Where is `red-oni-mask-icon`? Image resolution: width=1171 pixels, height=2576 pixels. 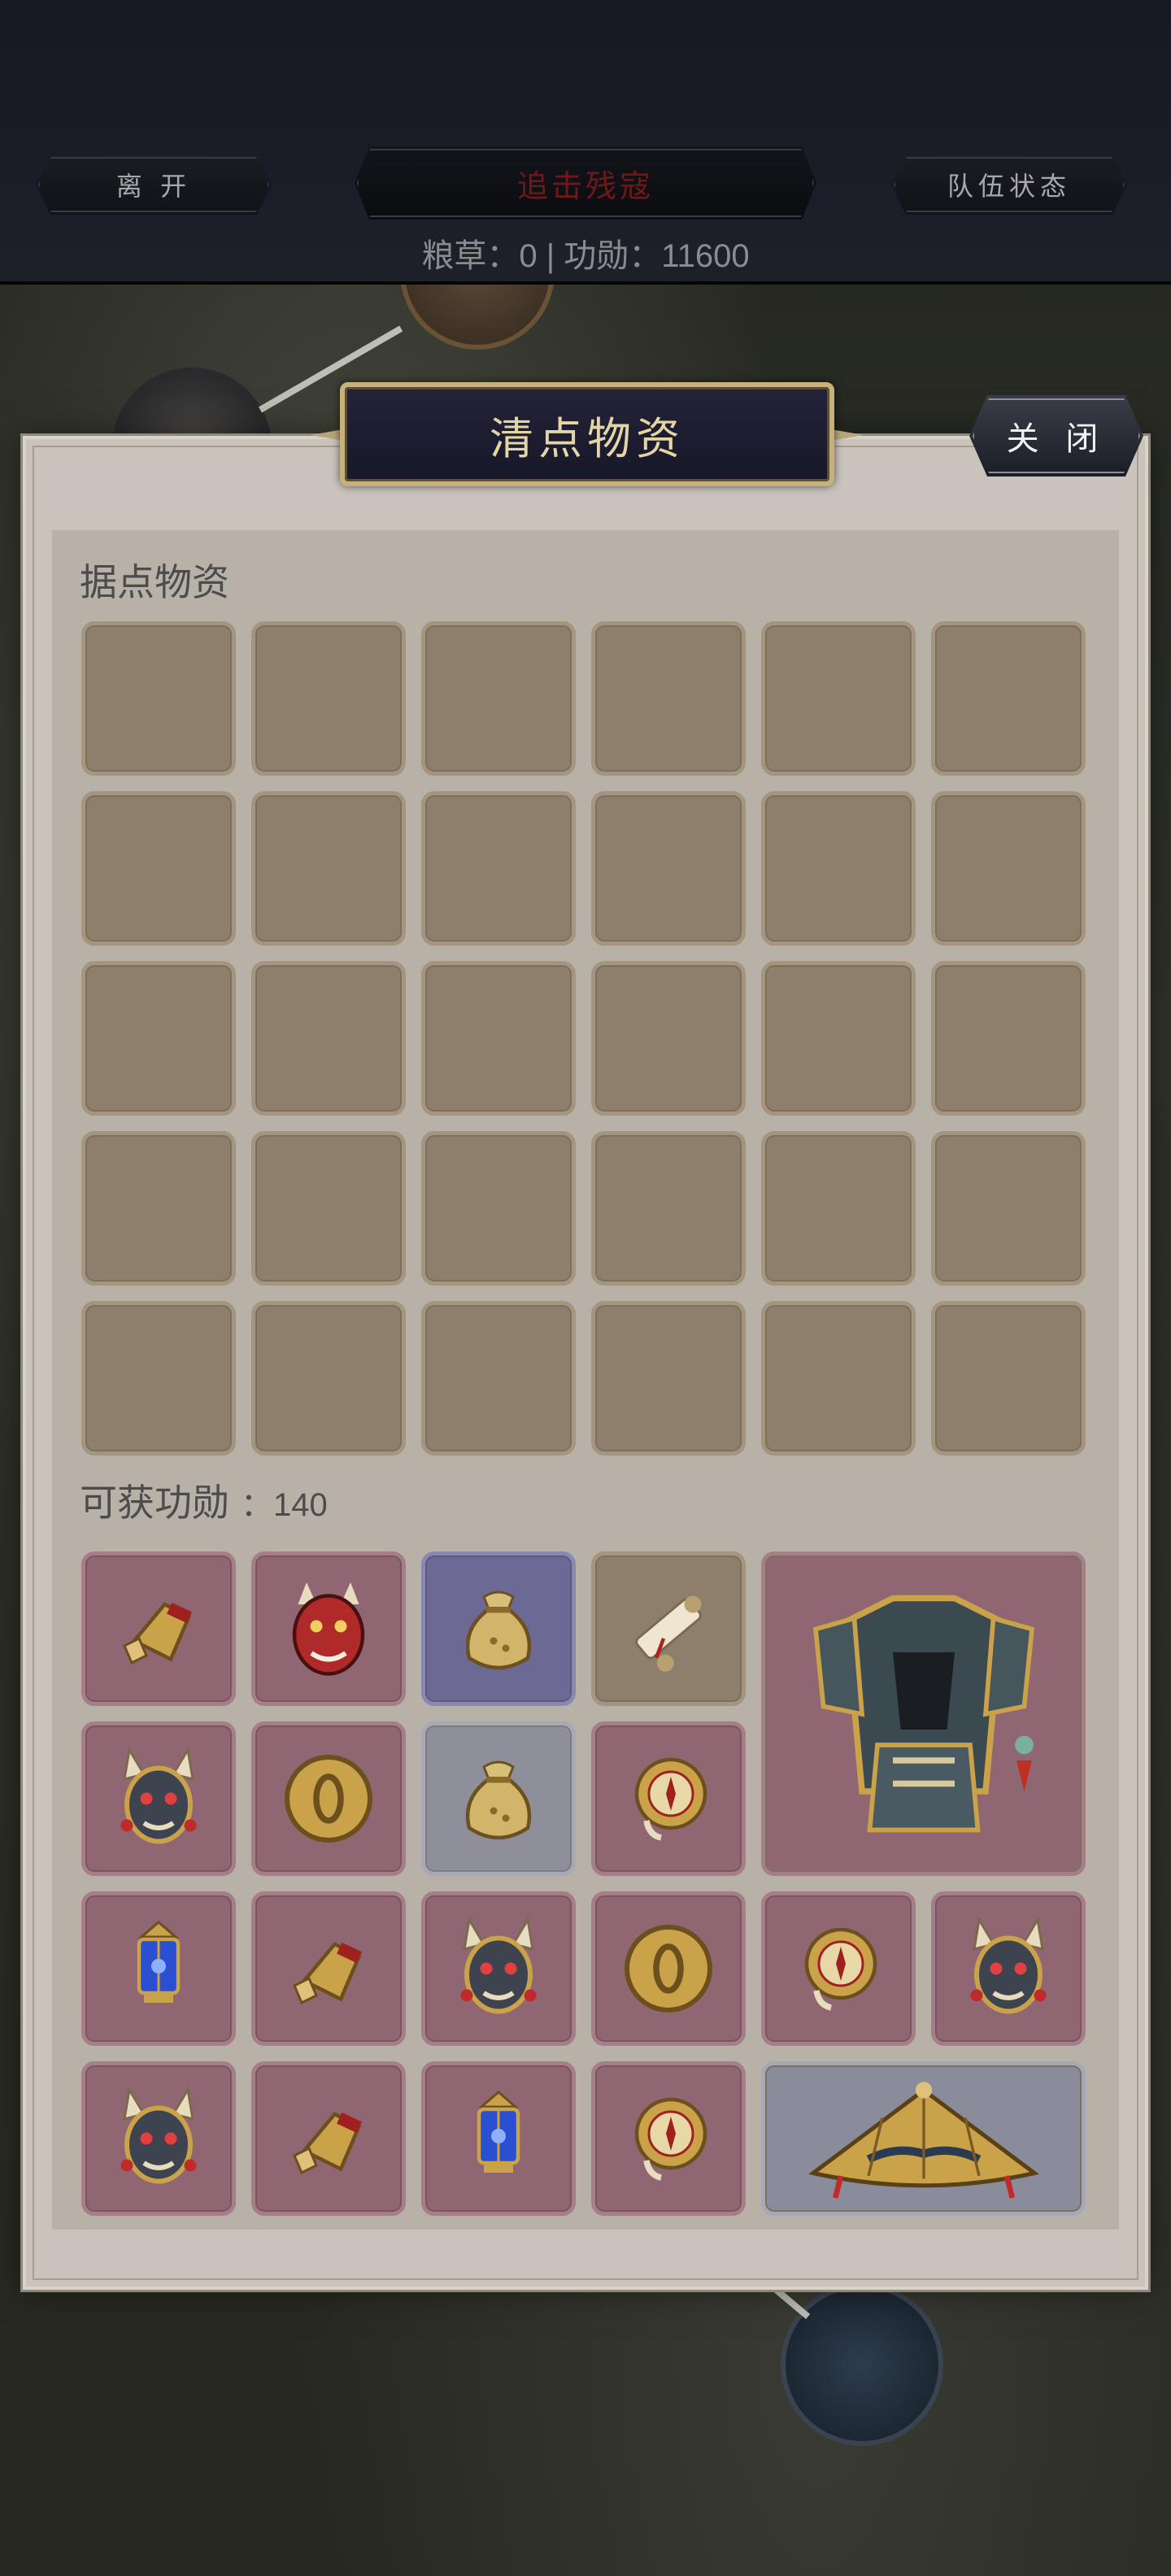
red-oni-mask-icon is located at coordinates (329, 1629).